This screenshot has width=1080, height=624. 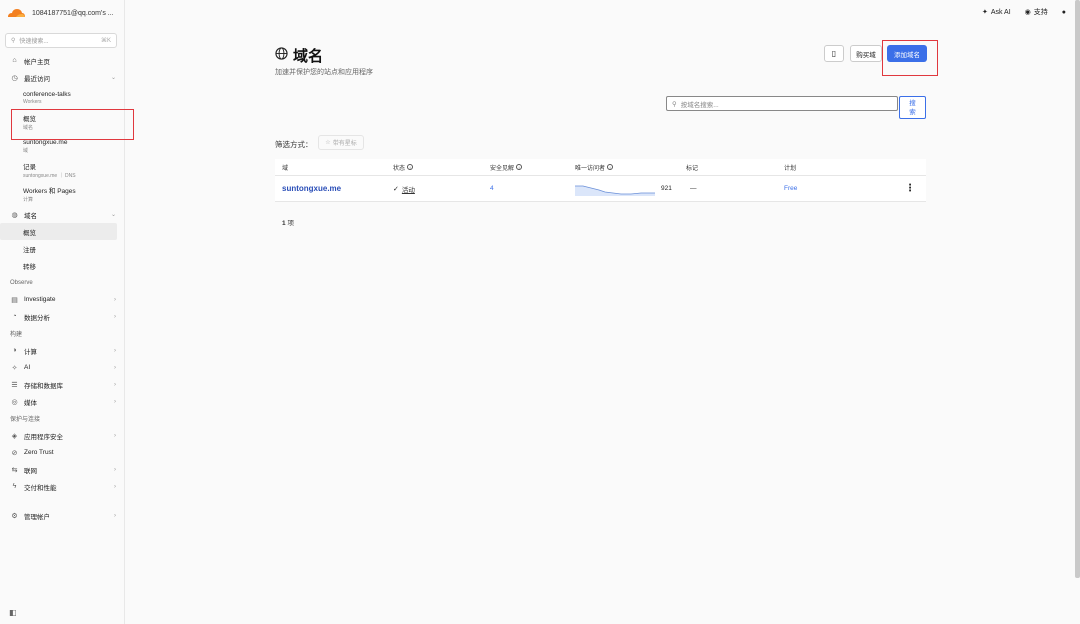 What do you see at coordinates (14, 316) in the screenshot?
I see `chart-icon: ◔` at bounding box center [14, 316].